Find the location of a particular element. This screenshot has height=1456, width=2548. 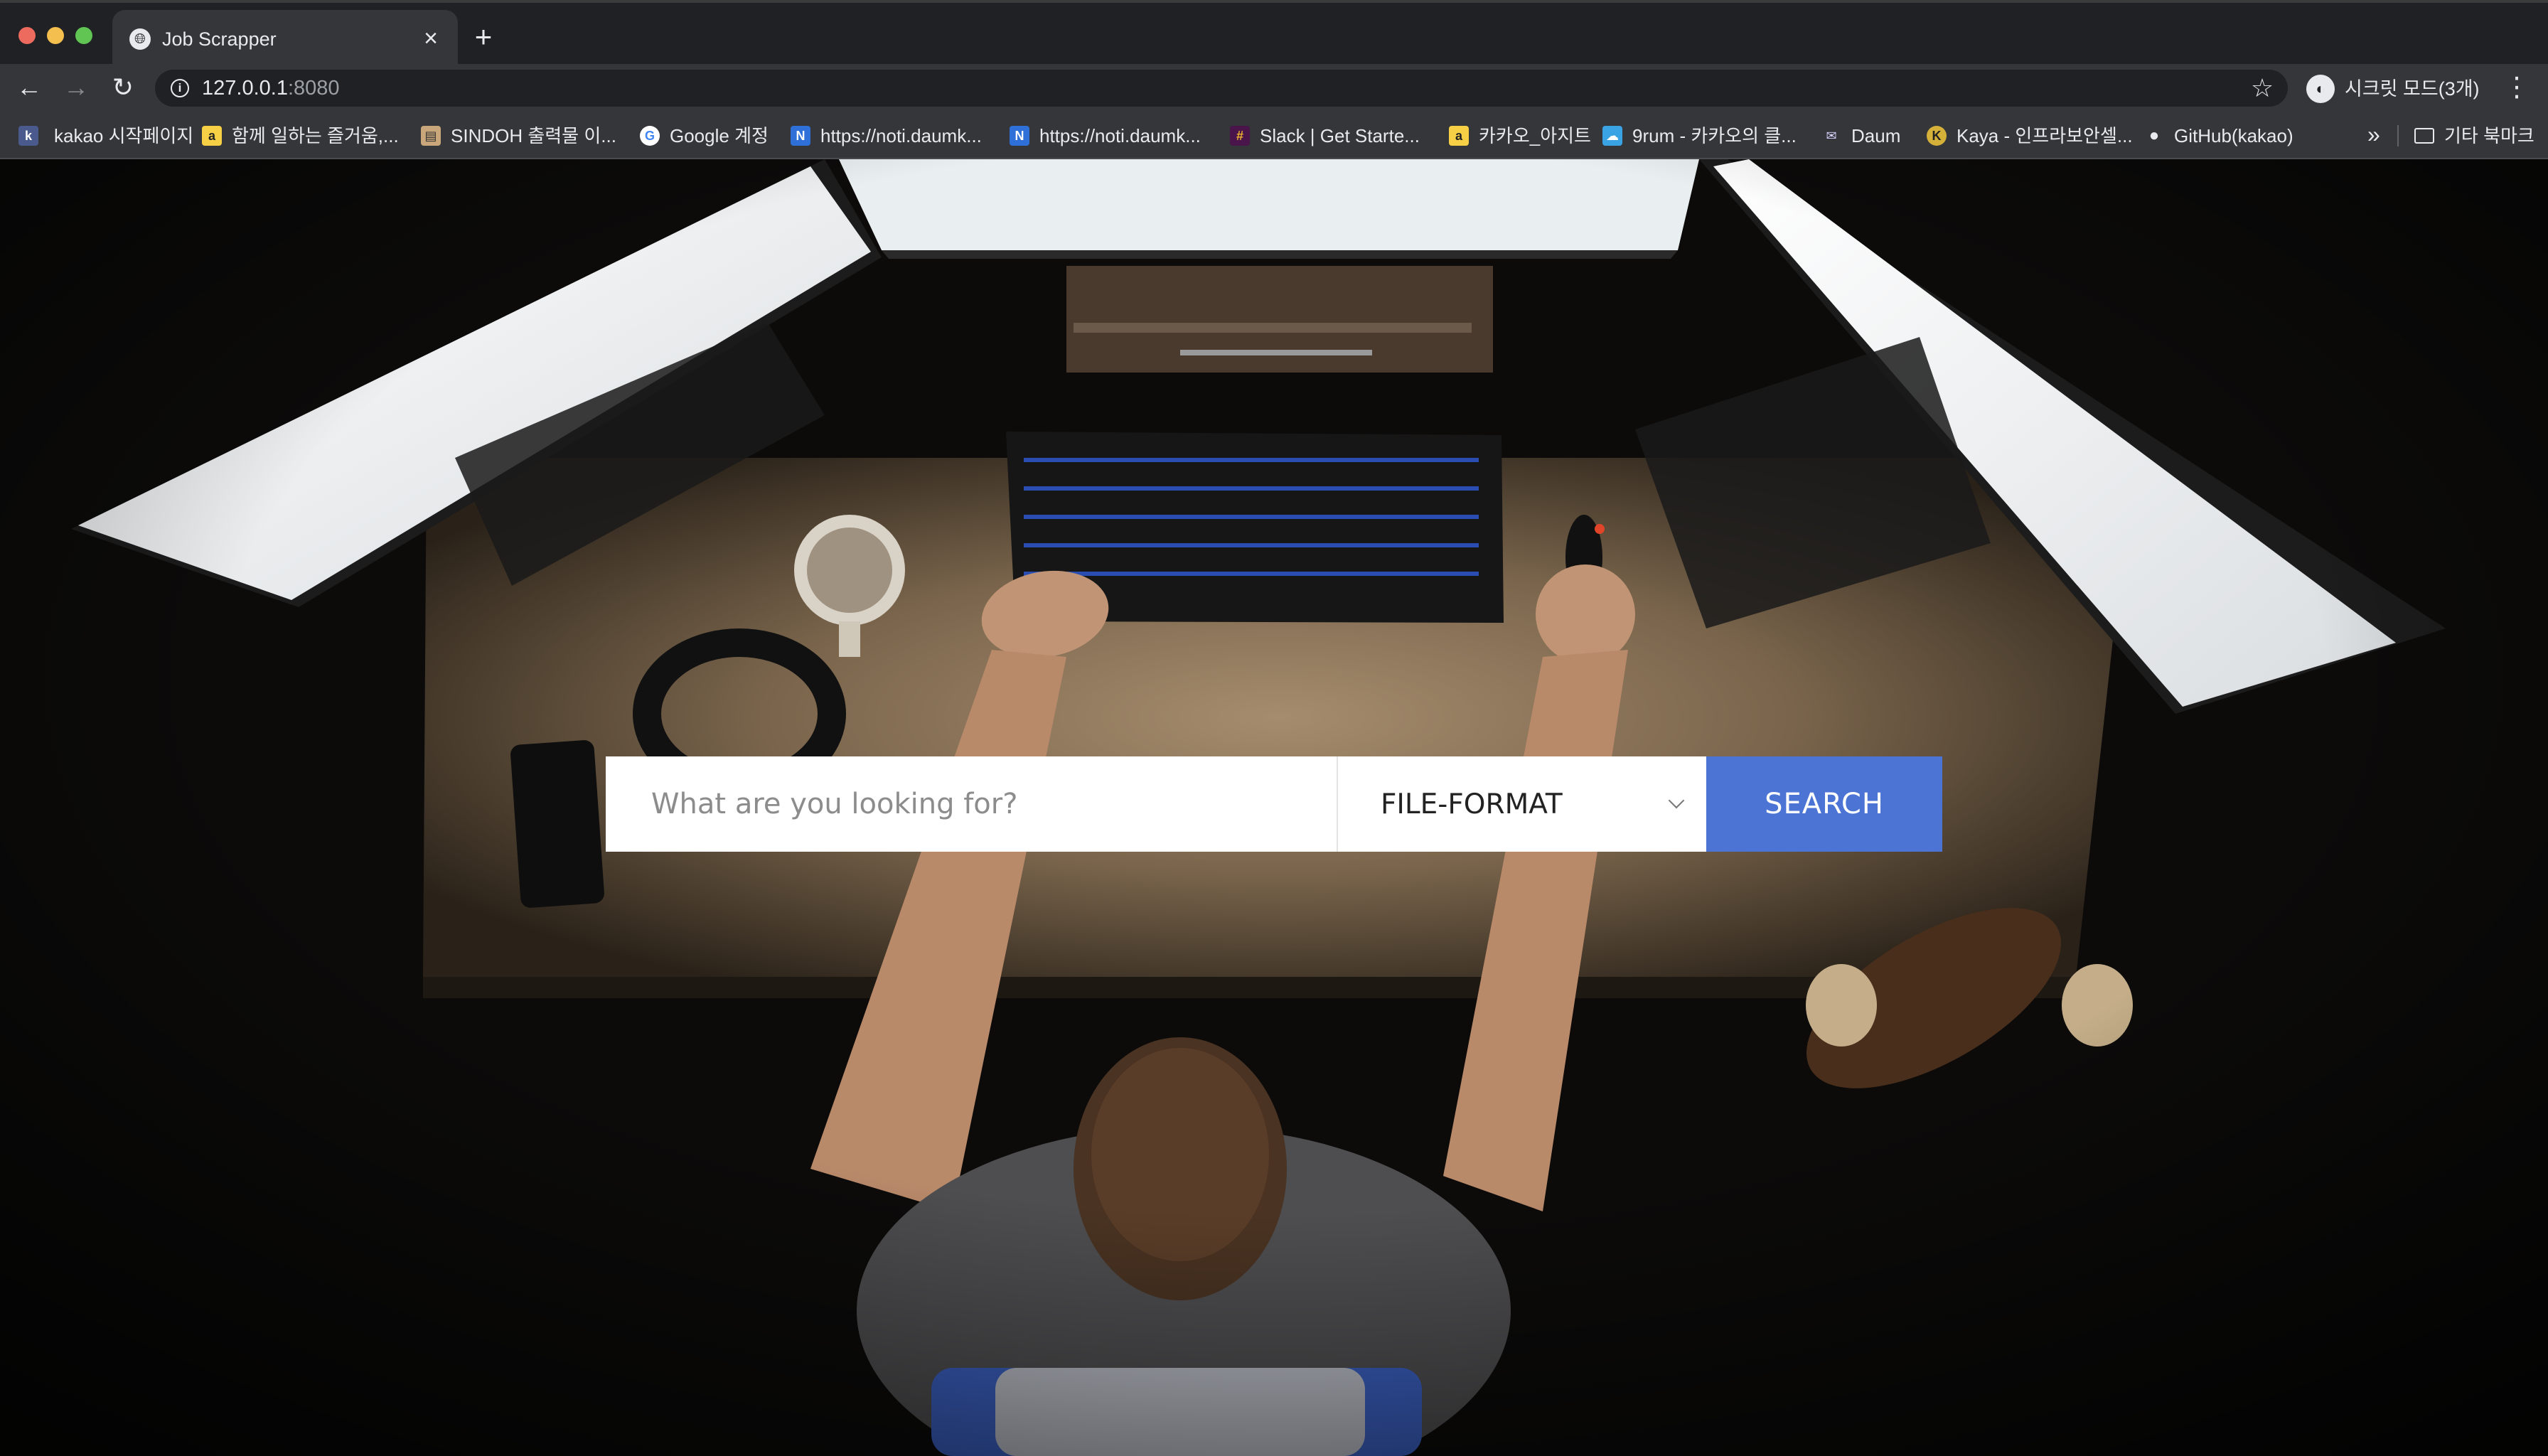

url-port: :8080 is located at coordinates (313, 89).